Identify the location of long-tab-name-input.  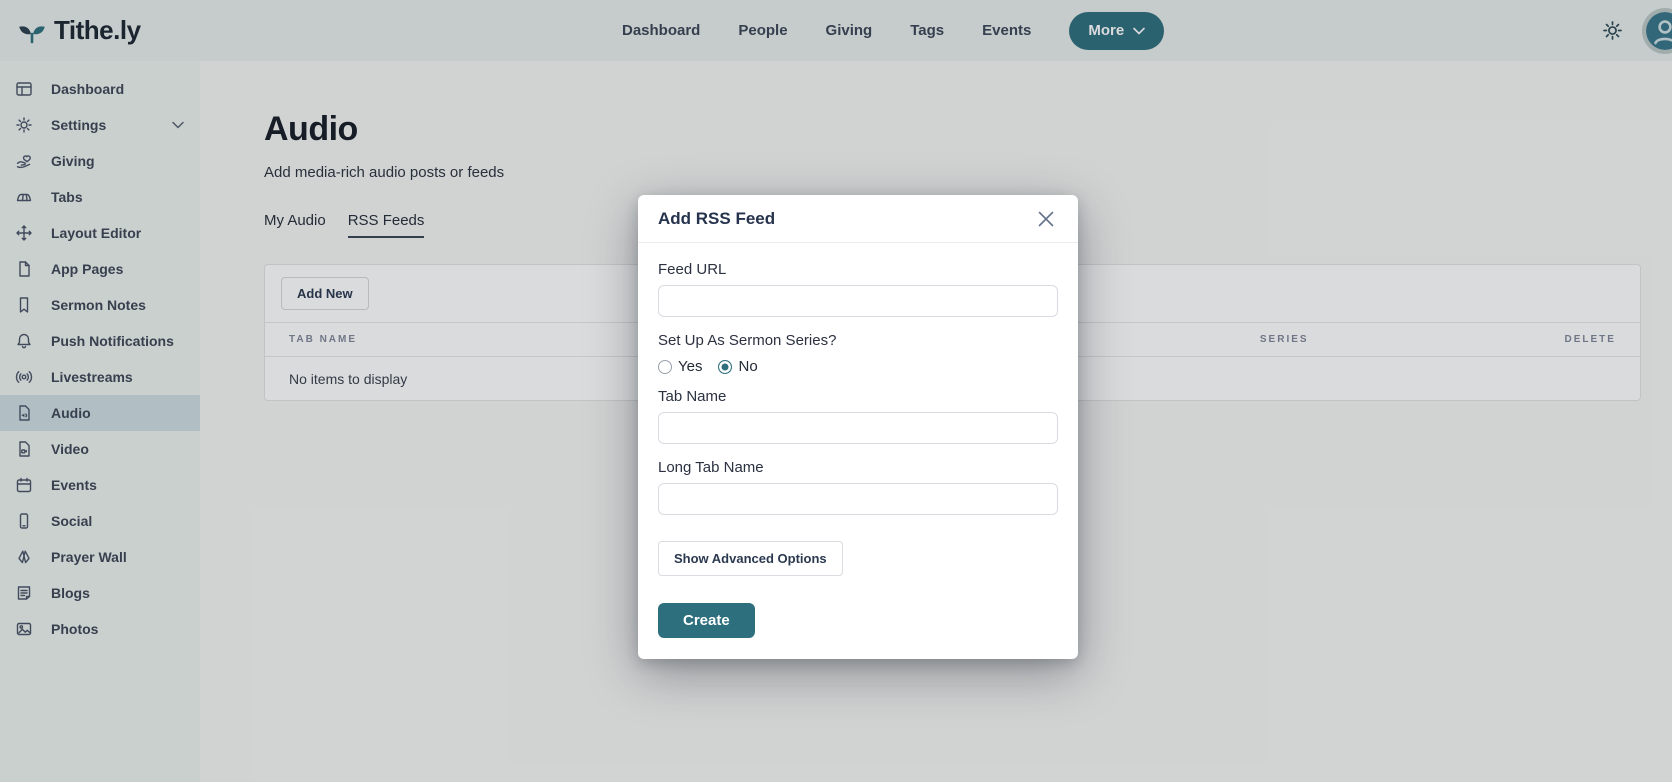
(858, 499).